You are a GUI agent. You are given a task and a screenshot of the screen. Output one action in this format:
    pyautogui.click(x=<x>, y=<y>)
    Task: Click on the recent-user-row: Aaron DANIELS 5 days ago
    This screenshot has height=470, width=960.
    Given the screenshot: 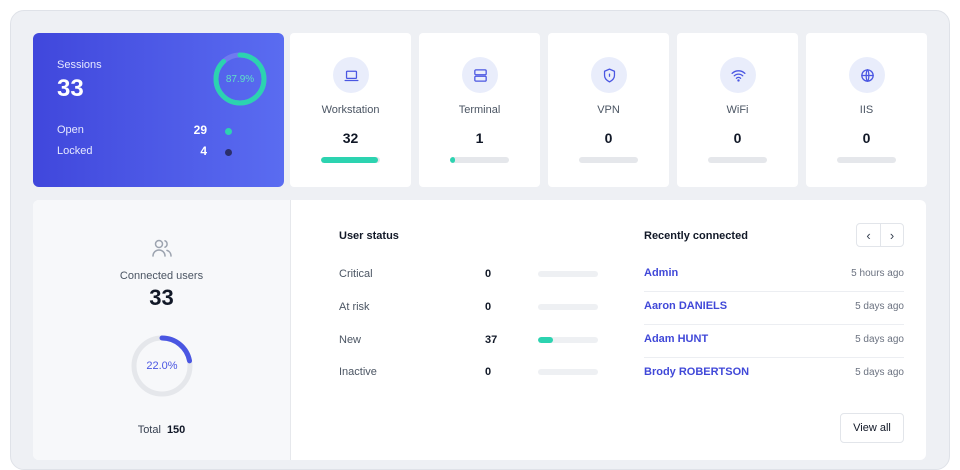 What is the action you would take?
    pyautogui.click(x=774, y=308)
    